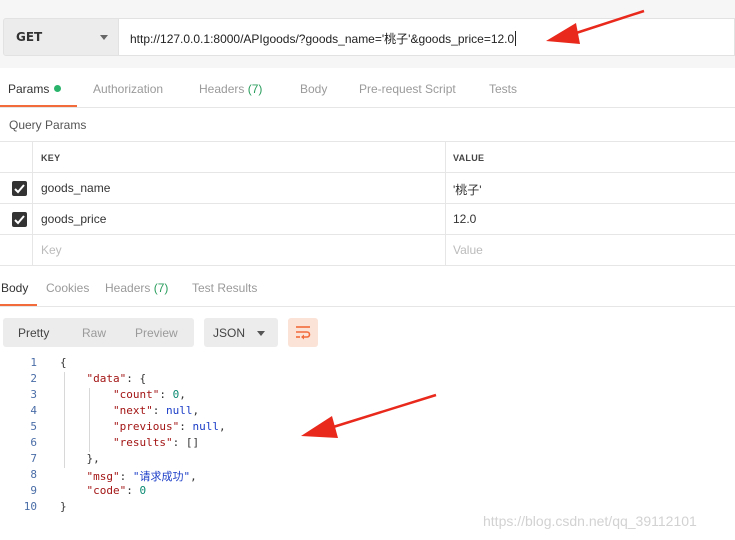  Describe the element at coordinates (61, 37) in the screenshot. I see `method-select: GET` at that location.